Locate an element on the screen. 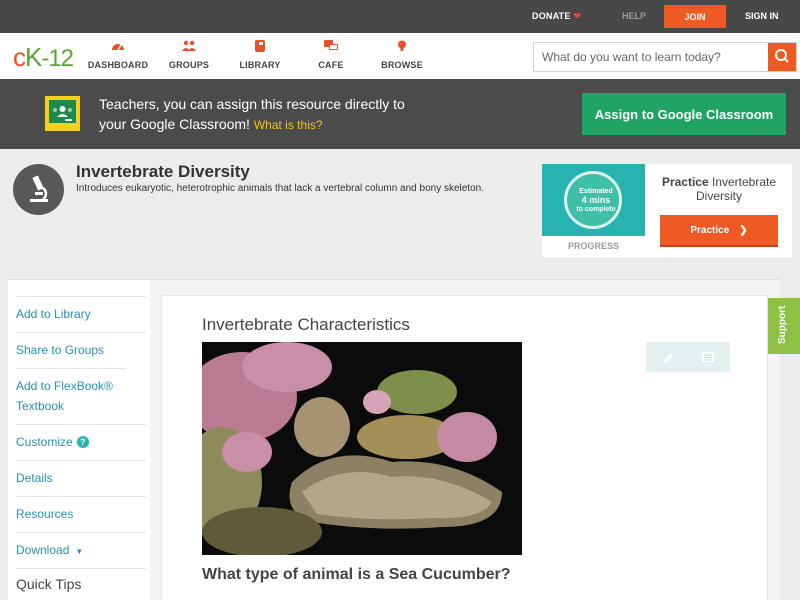 This screenshot has width=800, height=600. ck12-logo: cK-12 is located at coordinates (43, 57).